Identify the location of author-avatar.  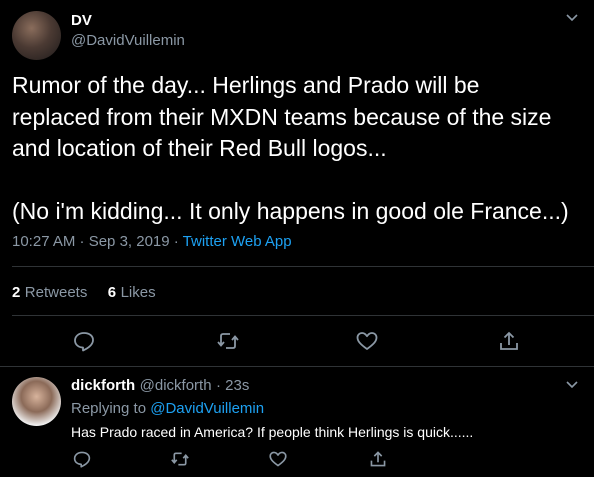
(36, 35).